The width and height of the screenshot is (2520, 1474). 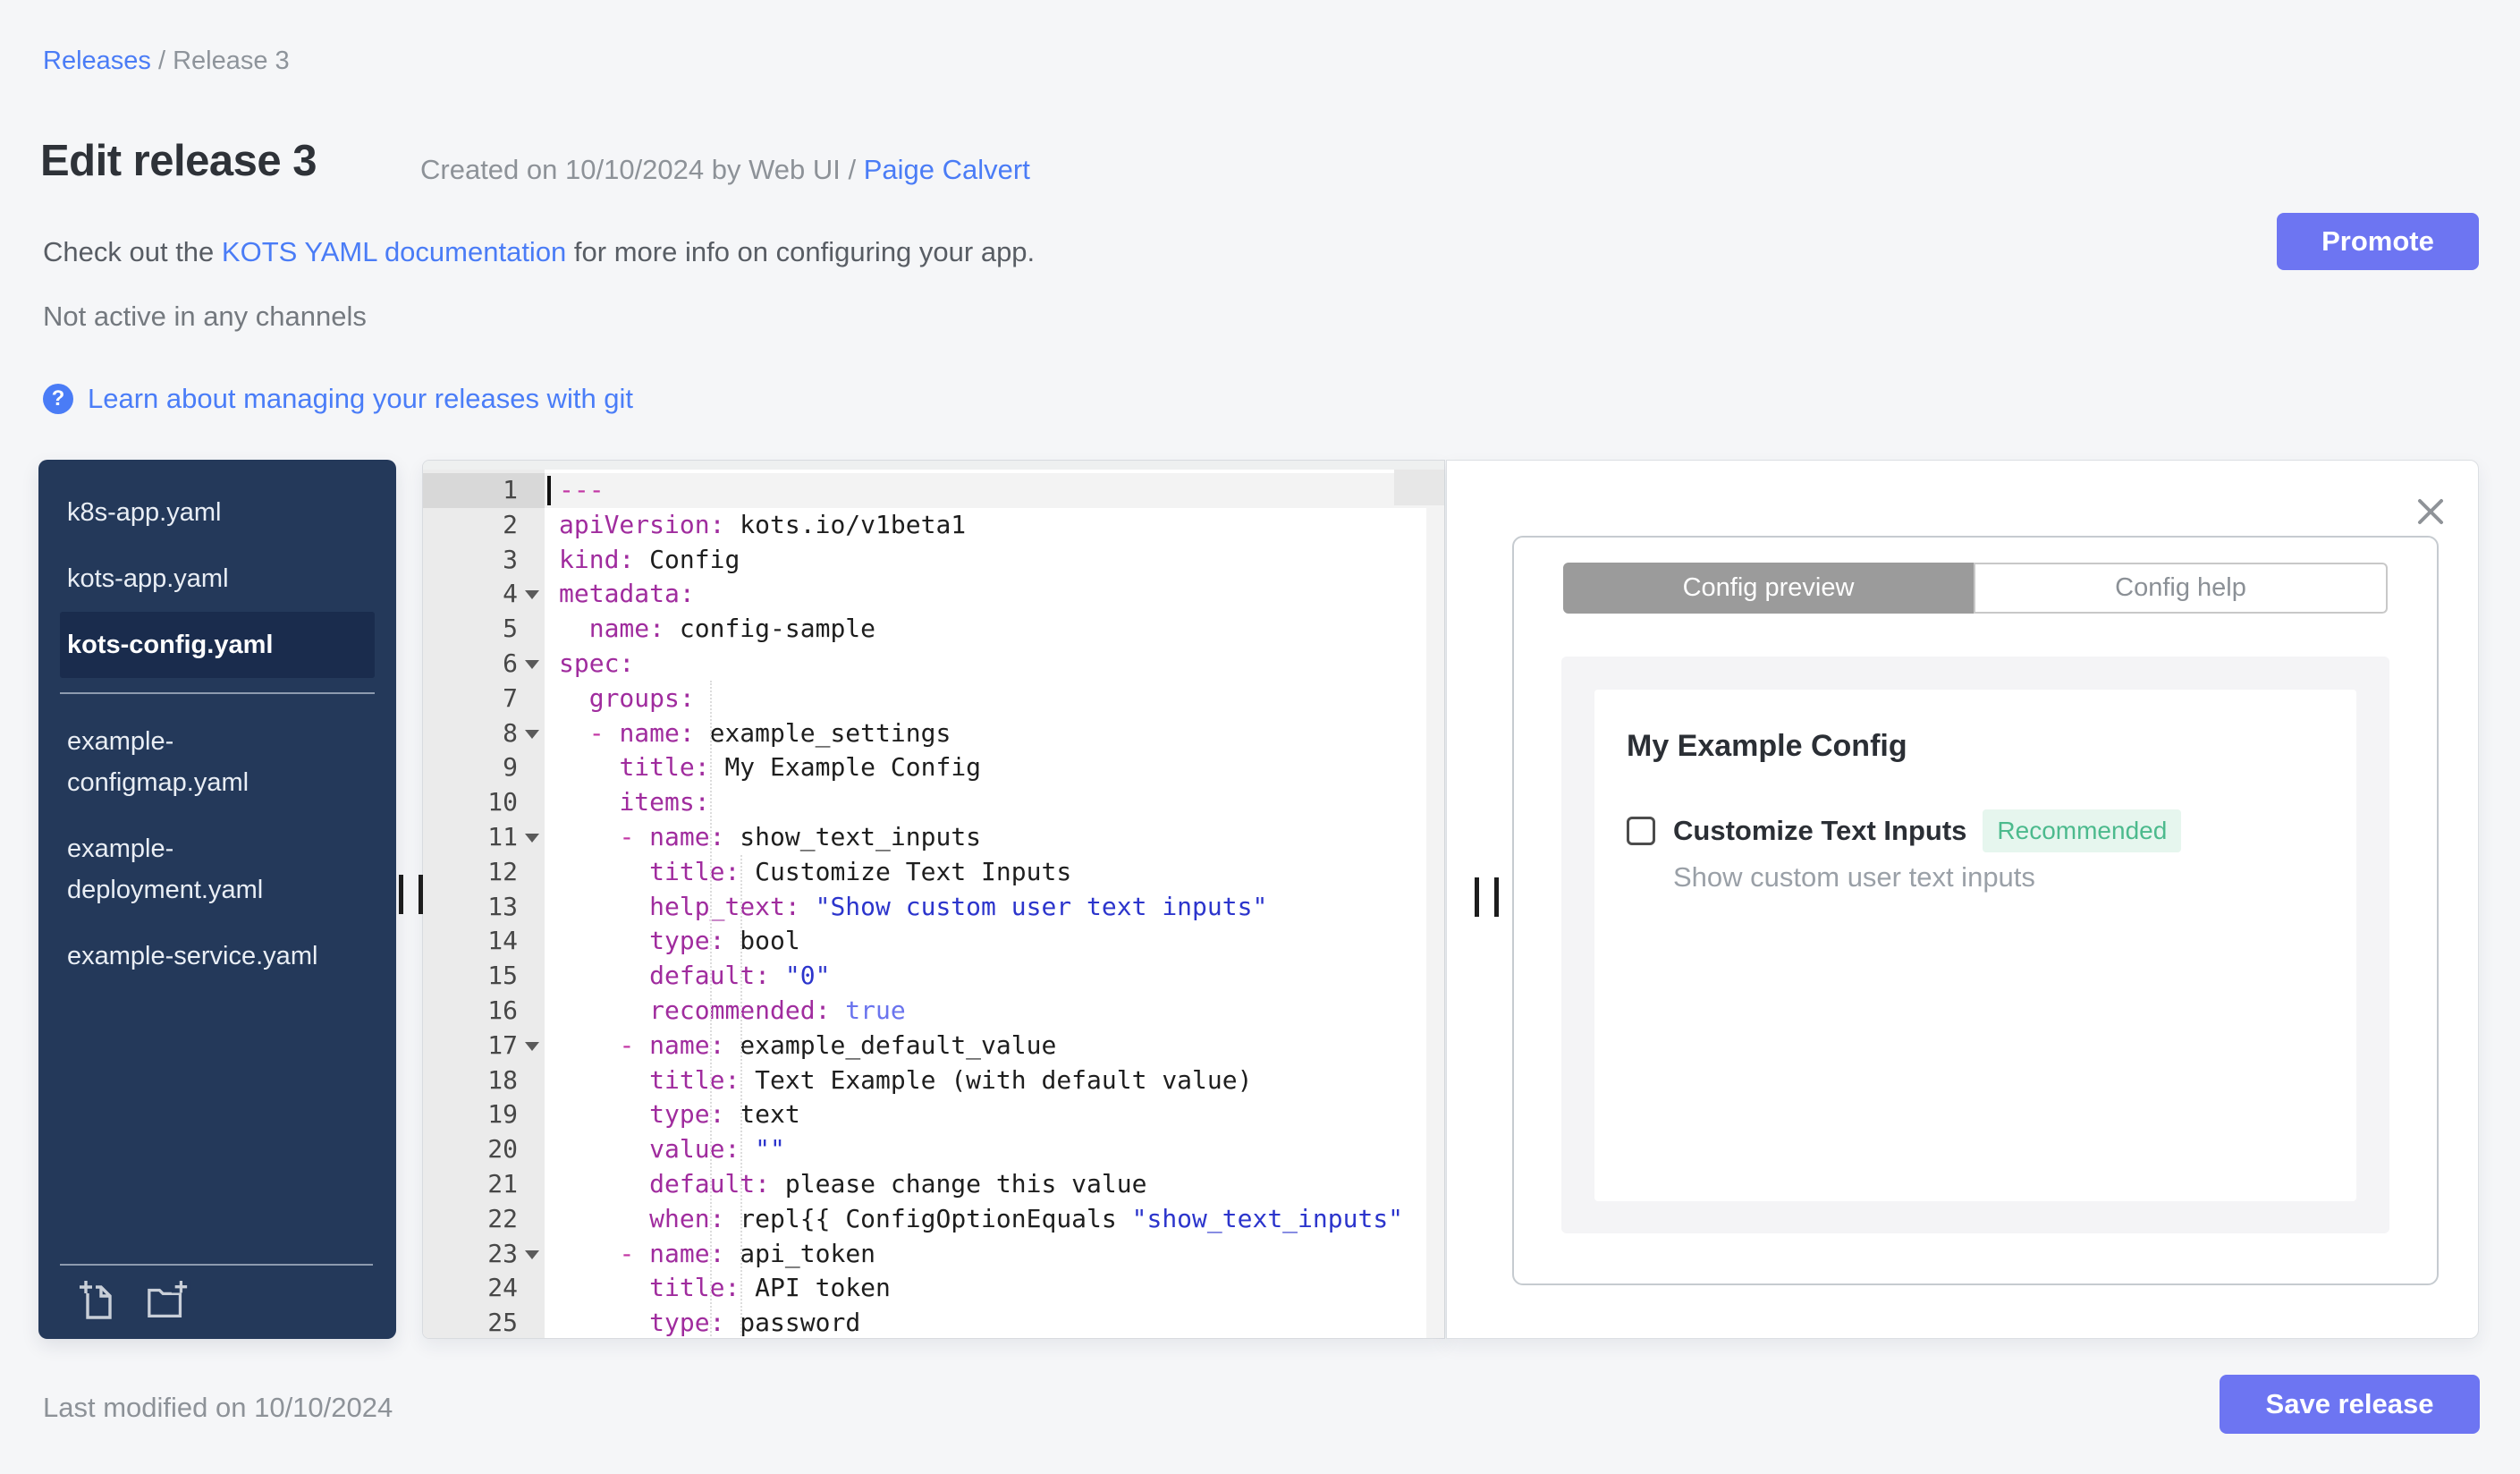 What do you see at coordinates (484, 907) in the screenshot?
I see `gutter-line-number: 13` at bounding box center [484, 907].